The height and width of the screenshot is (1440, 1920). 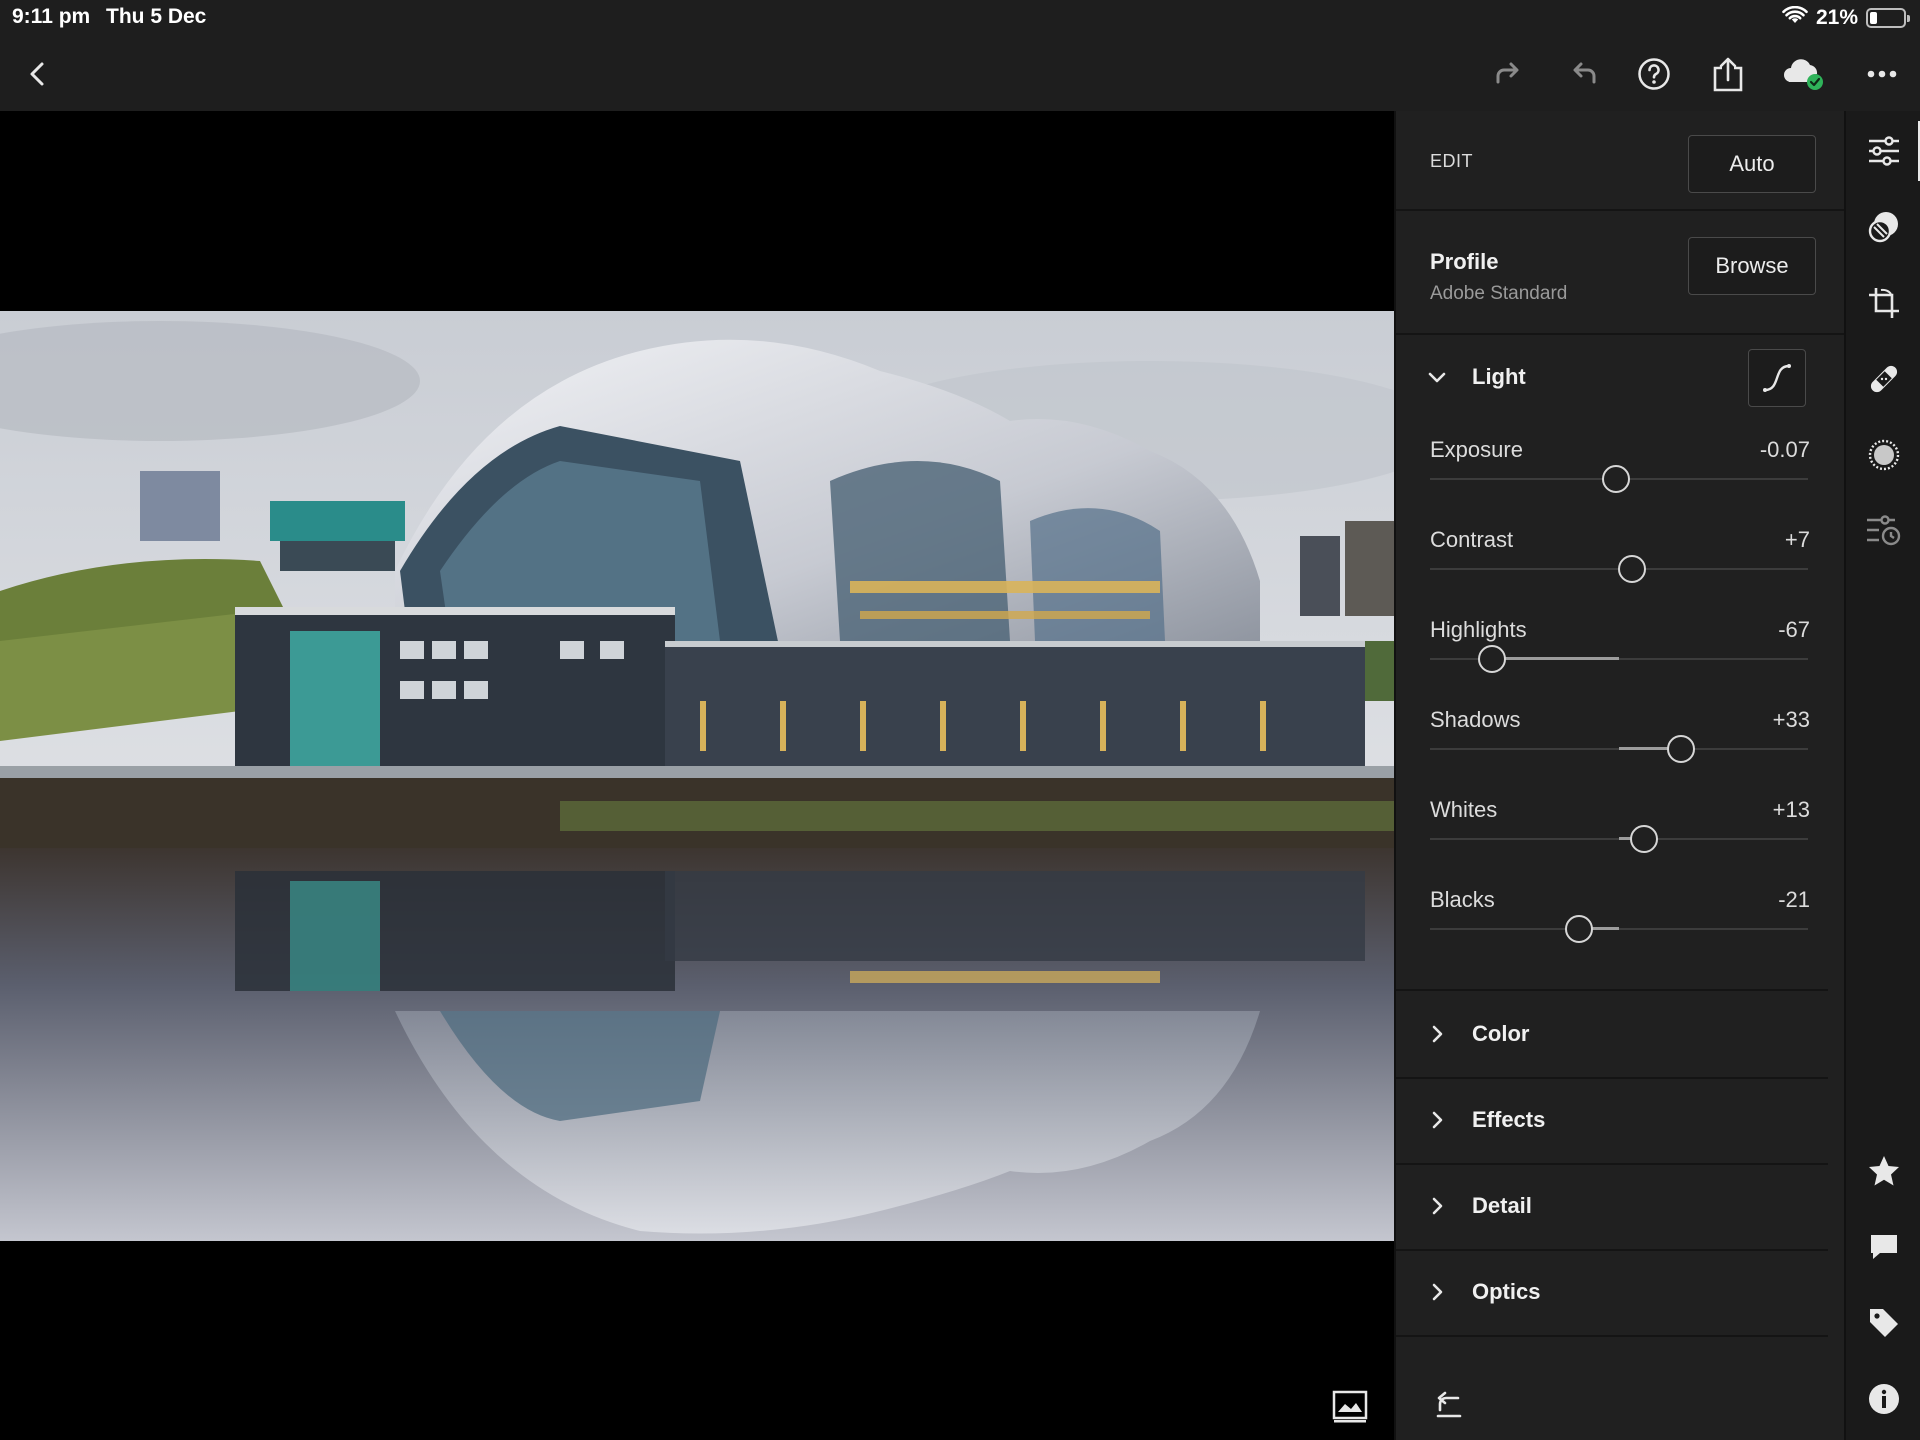 What do you see at coordinates (1873, 18) in the screenshot?
I see `battery-level` at bounding box center [1873, 18].